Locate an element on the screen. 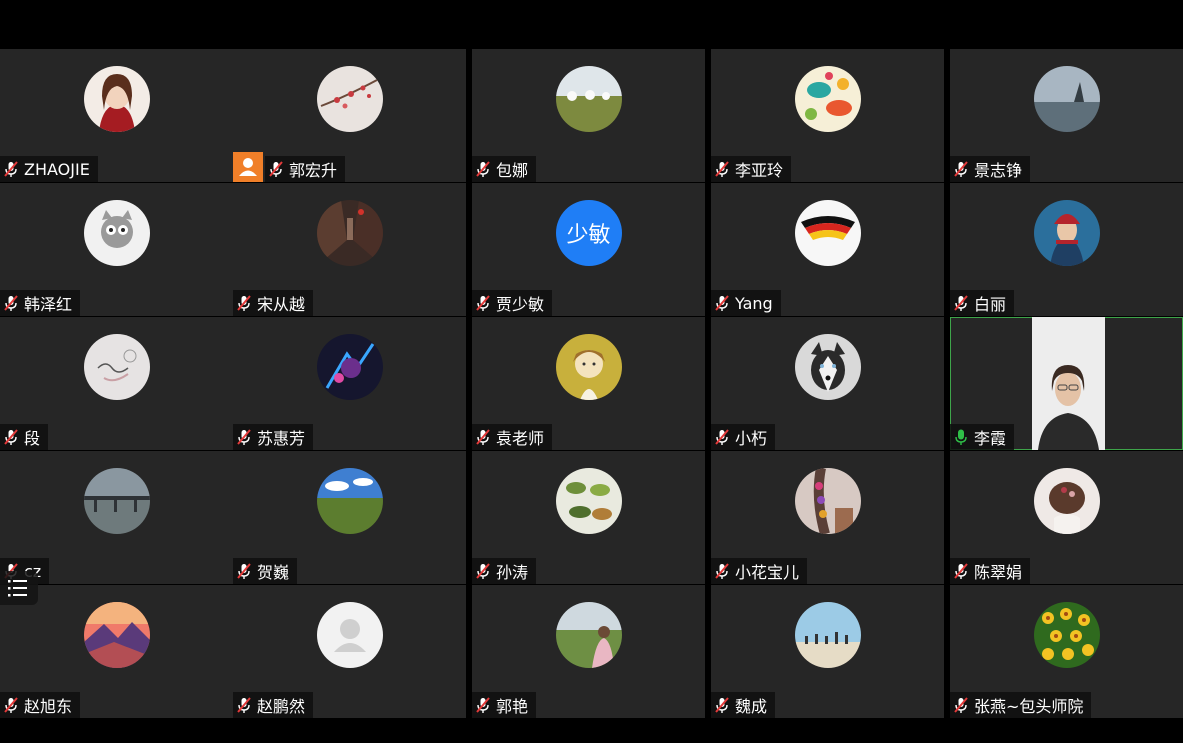 The height and width of the screenshot is (743, 1183). participant-name-tag: 段 is located at coordinates (24, 437).